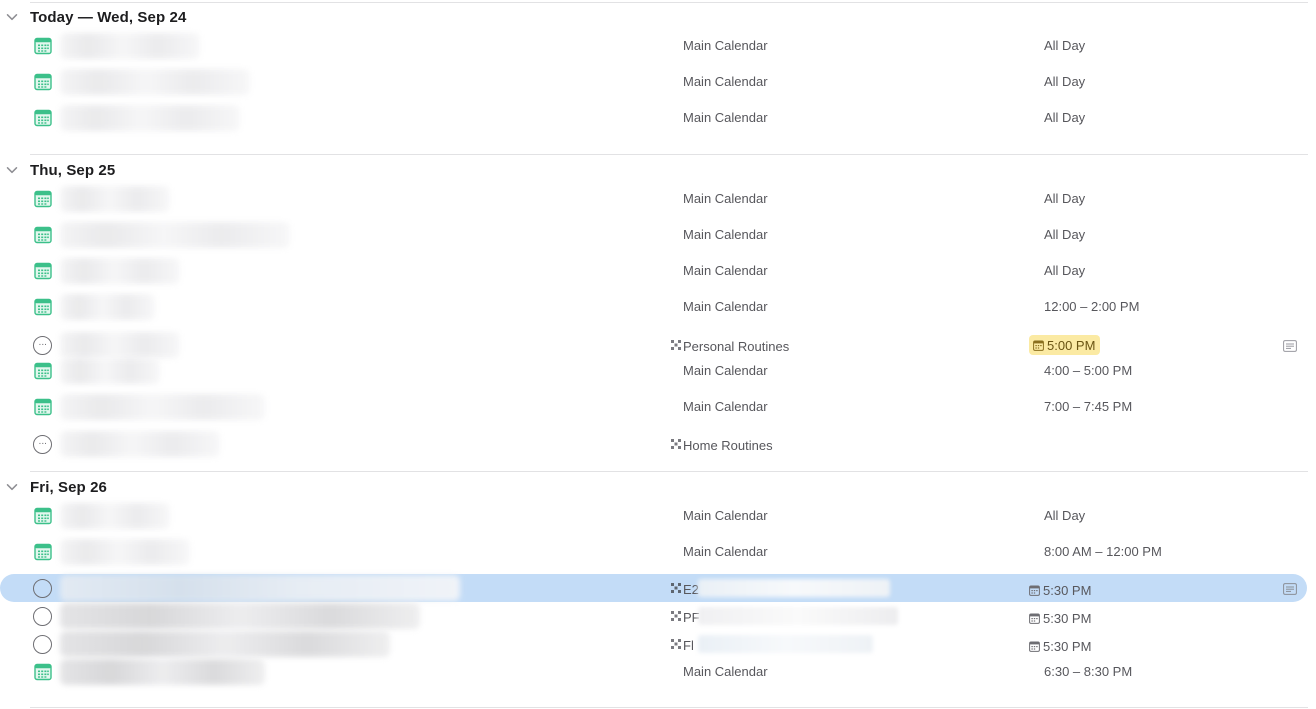 This screenshot has width=1316, height=709. What do you see at coordinates (658, 307) in the screenshot?
I see `list-item: Main Calendar 12:00 – 2:00 PM` at bounding box center [658, 307].